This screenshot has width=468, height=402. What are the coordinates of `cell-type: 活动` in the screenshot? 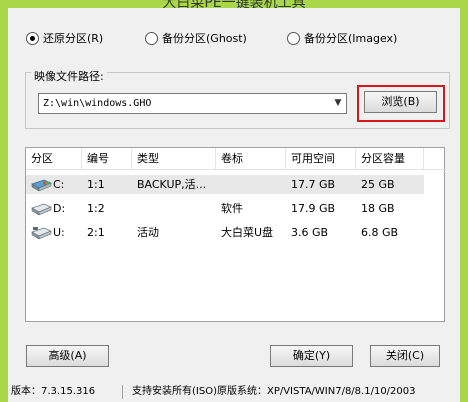 It's located at (148, 232).